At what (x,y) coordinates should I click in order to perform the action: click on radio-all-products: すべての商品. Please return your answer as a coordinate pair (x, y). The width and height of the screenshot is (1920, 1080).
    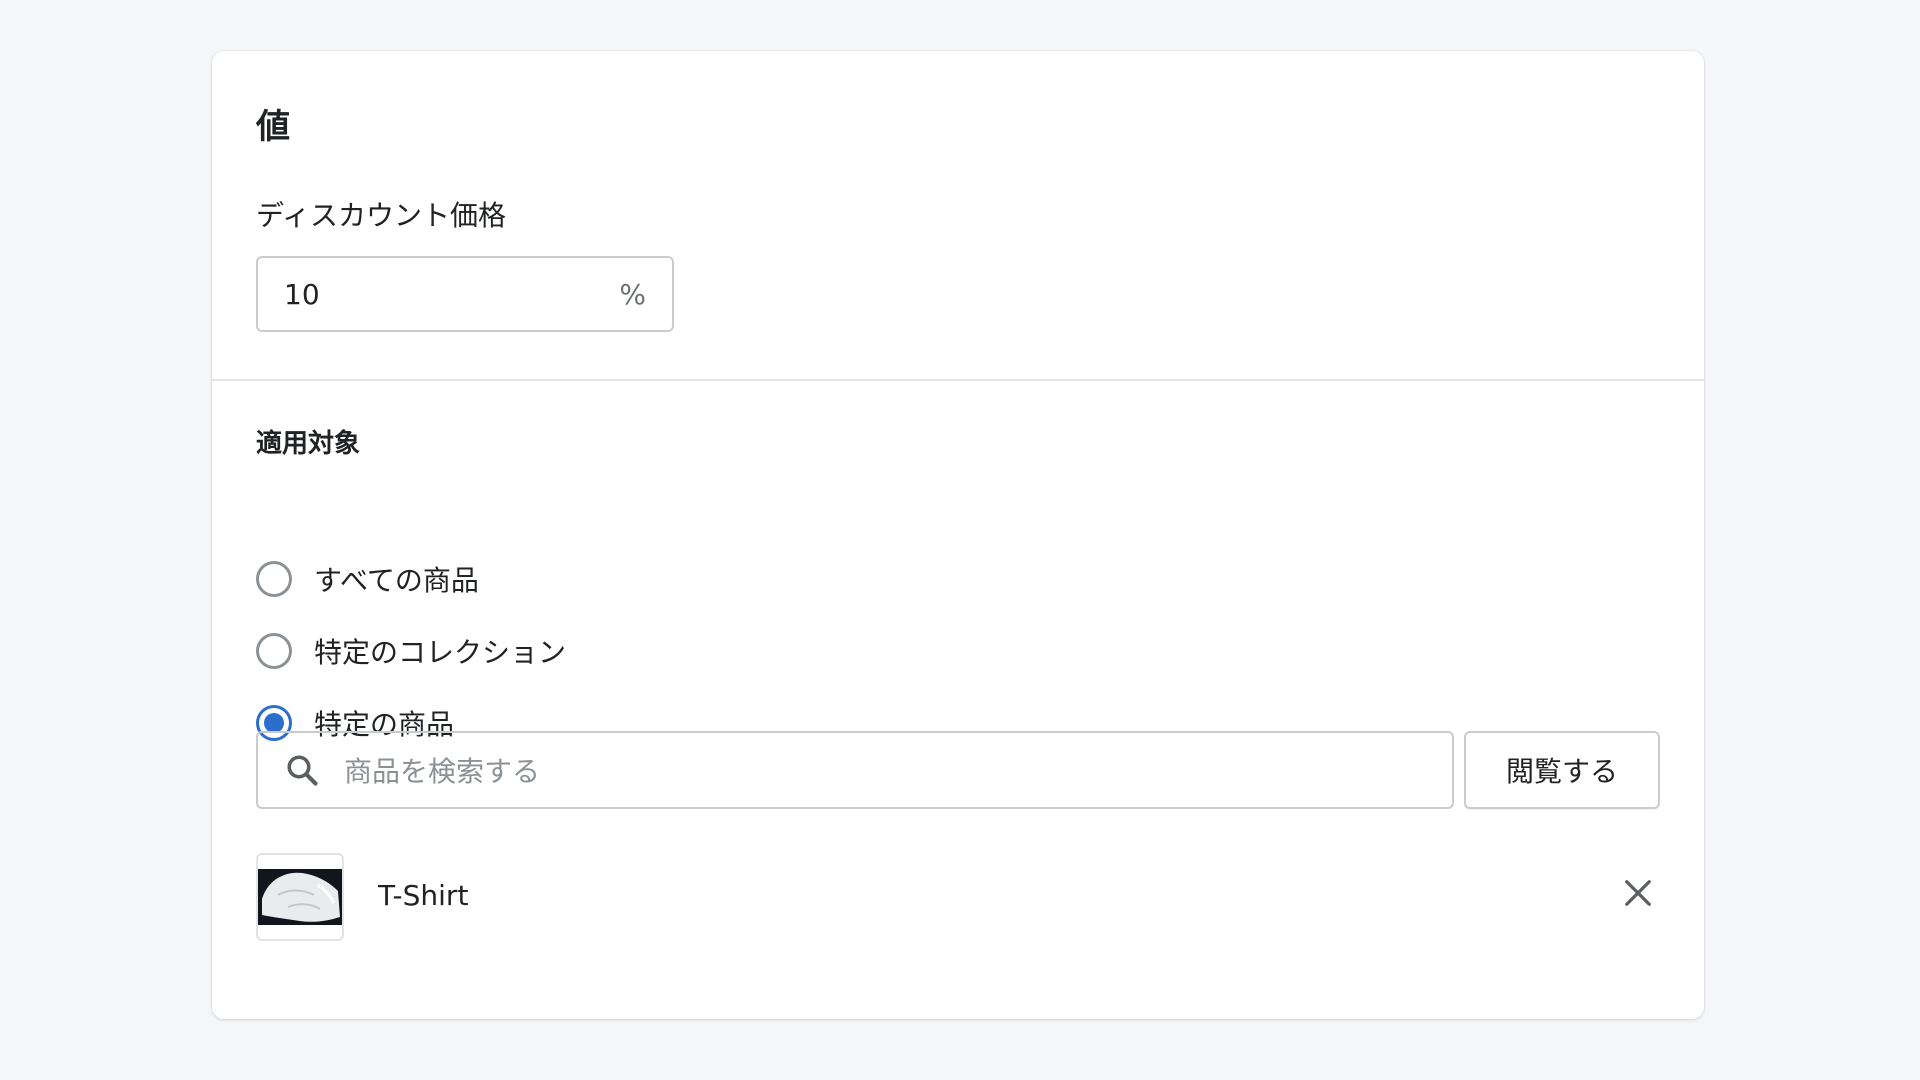
    Looking at the image, I should click on (367, 579).